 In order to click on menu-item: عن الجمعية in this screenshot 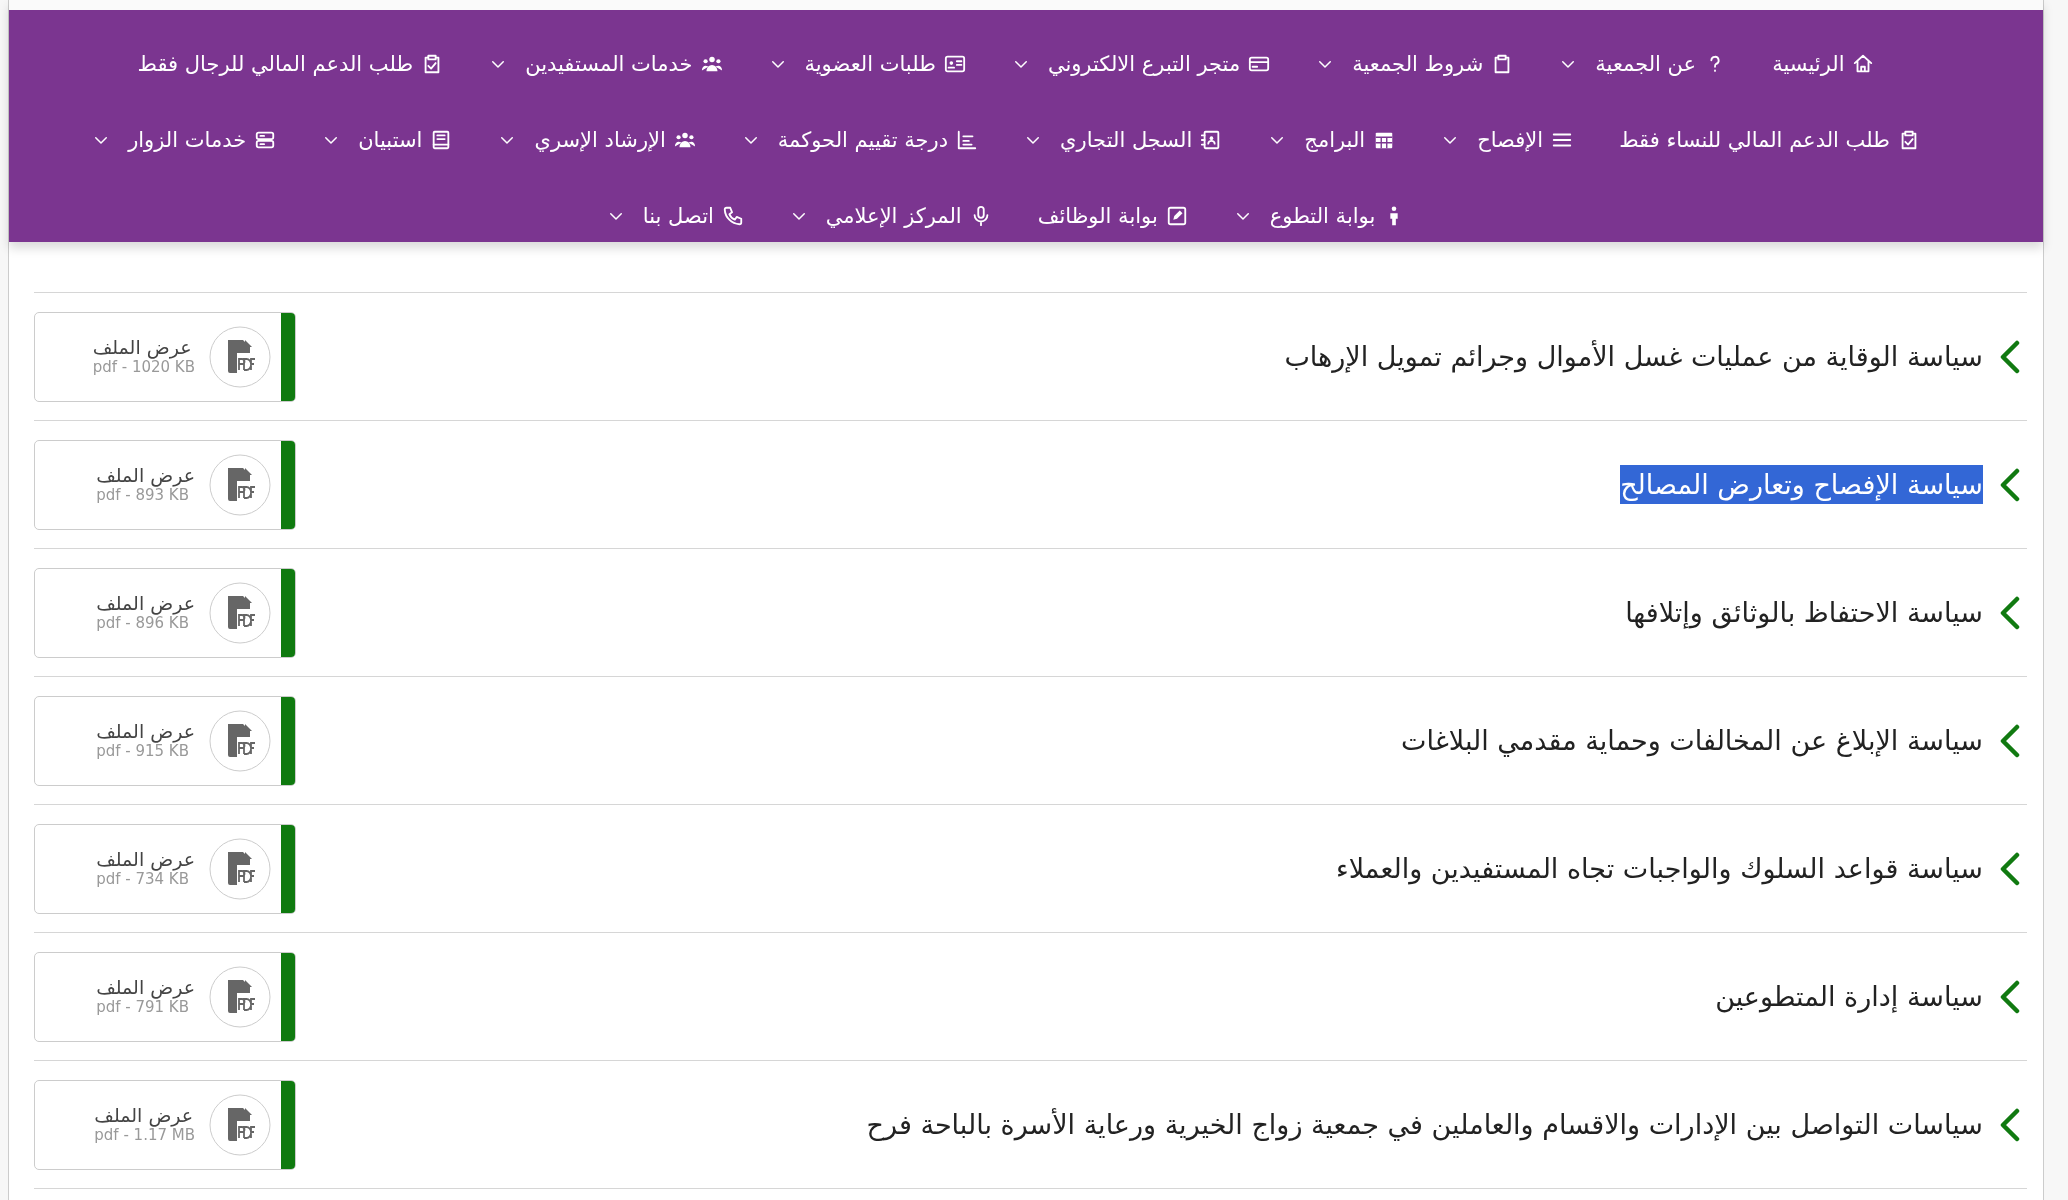, I will do `click(1643, 64)`.